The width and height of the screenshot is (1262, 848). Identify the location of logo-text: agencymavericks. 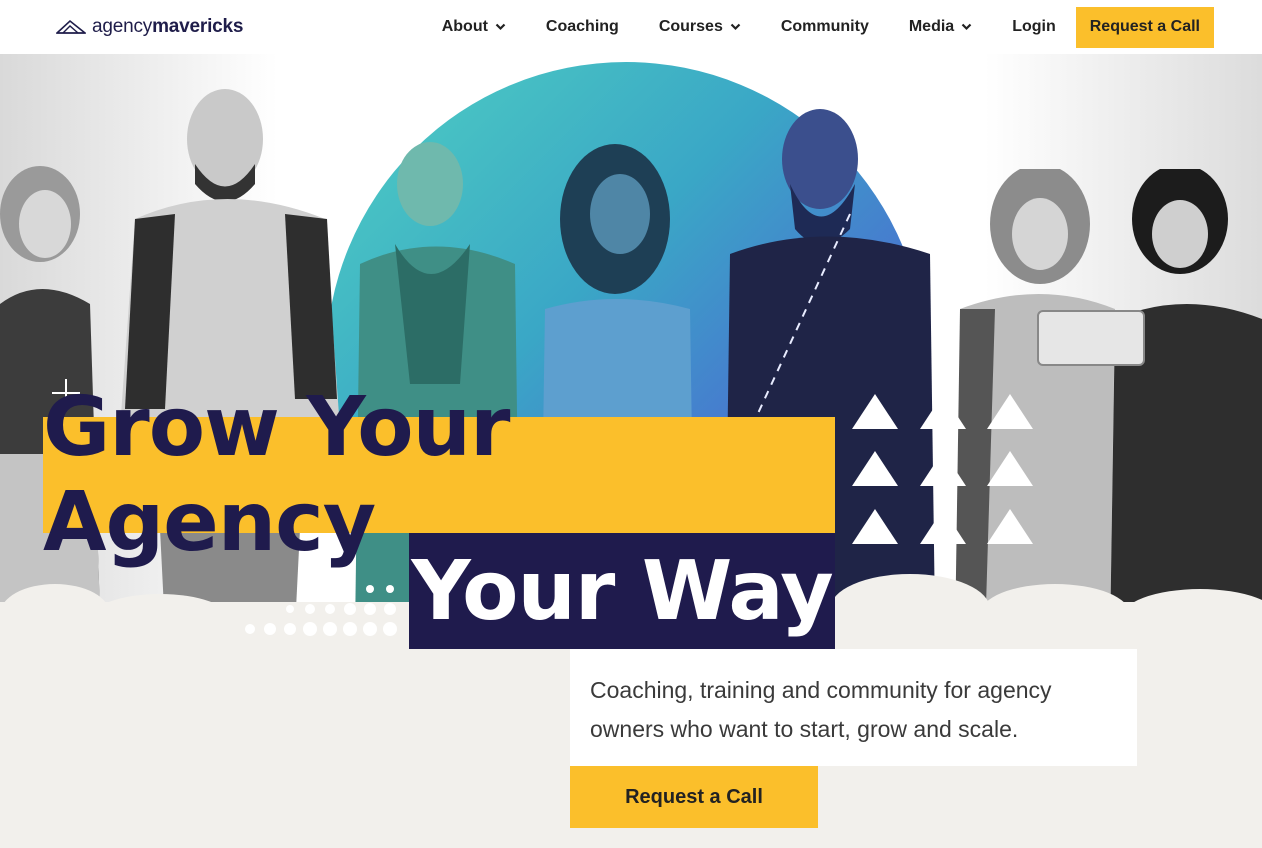
(168, 26).